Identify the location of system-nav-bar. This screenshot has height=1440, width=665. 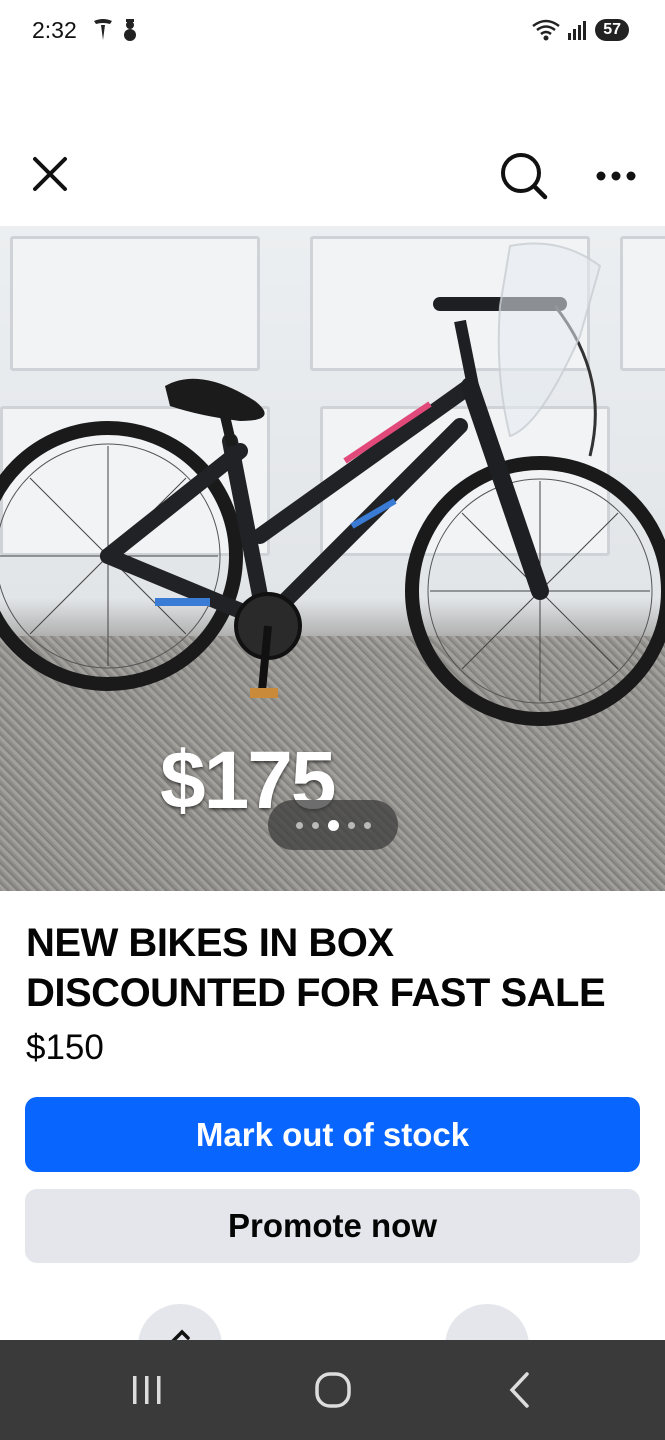
(332, 1390).